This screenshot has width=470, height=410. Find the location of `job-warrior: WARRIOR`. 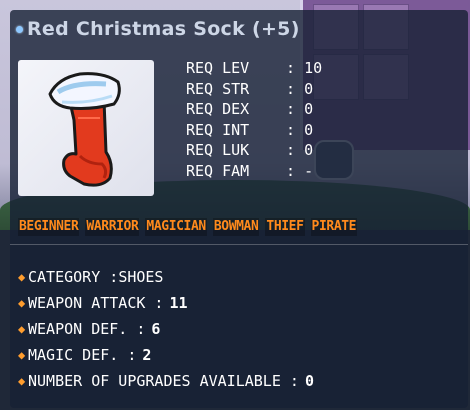

job-warrior: WARRIOR is located at coordinates (112, 227).